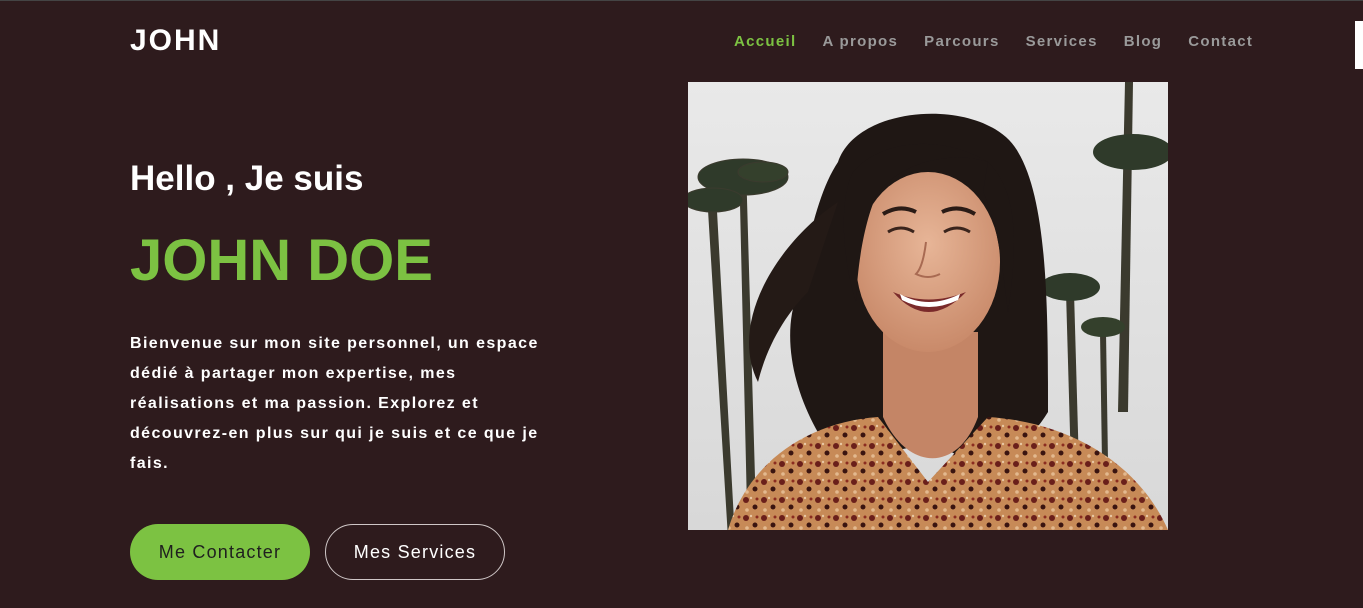 The image size is (1363, 608). What do you see at coordinates (220, 552) in the screenshot?
I see `contact-button: Me Contacter` at bounding box center [220, 552].